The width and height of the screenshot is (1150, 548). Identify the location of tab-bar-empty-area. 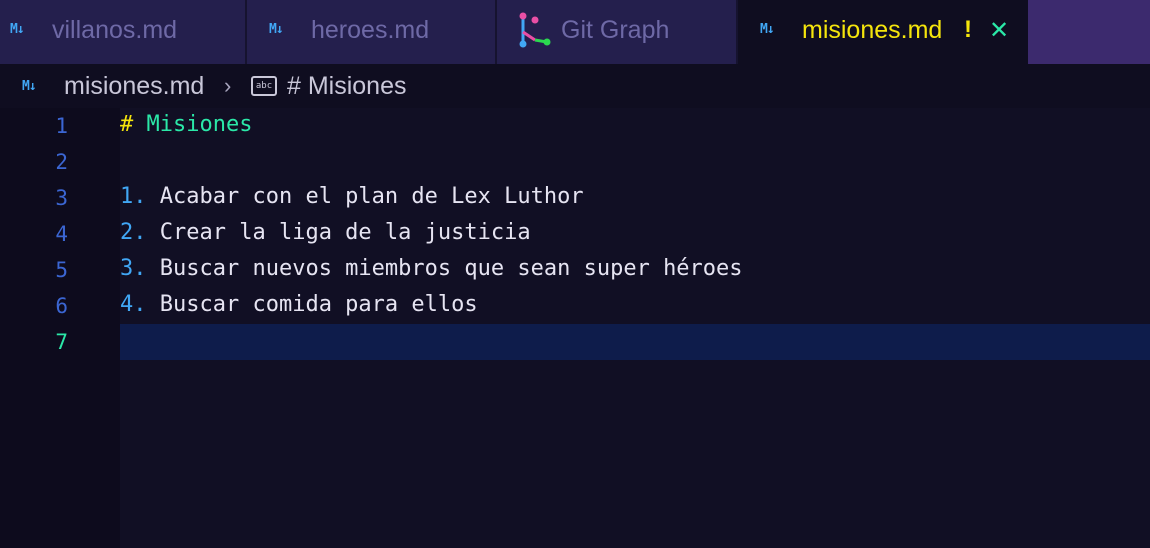
(1089, 32).